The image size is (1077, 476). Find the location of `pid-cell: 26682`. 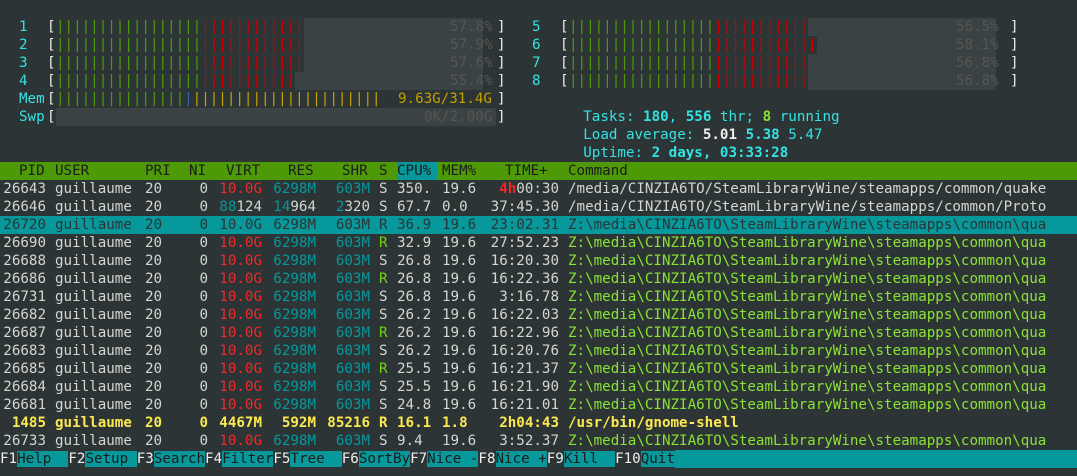

pid-cell: 26682 is located at coordinates (24, 315).